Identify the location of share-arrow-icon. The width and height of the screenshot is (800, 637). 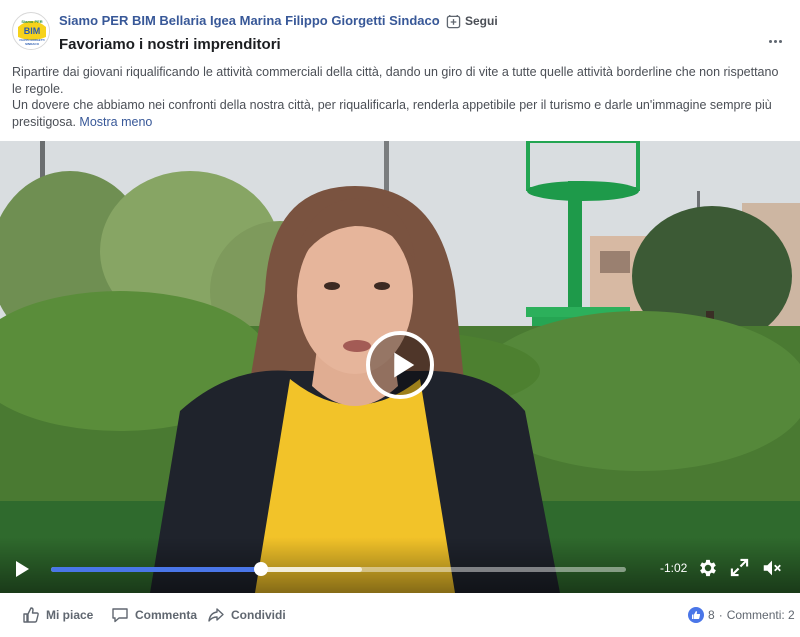
(216, 615).